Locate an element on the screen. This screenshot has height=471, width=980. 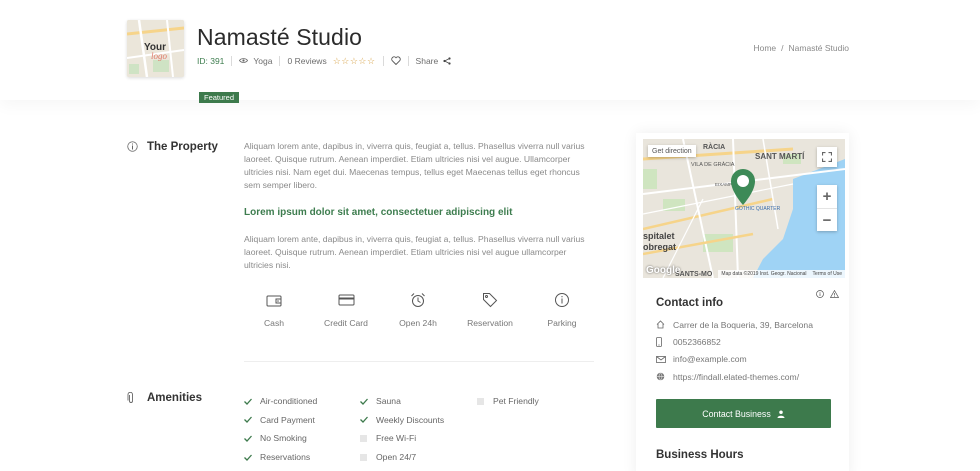
amenities-section-title: Amenities is located at coordinates (164, 398).